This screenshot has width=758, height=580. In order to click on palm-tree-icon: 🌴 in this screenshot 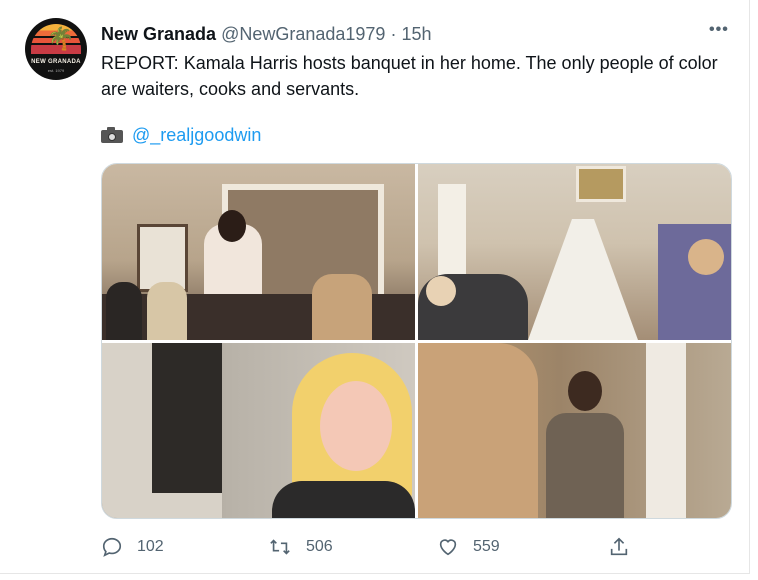, I will do `click(61, 38)`.